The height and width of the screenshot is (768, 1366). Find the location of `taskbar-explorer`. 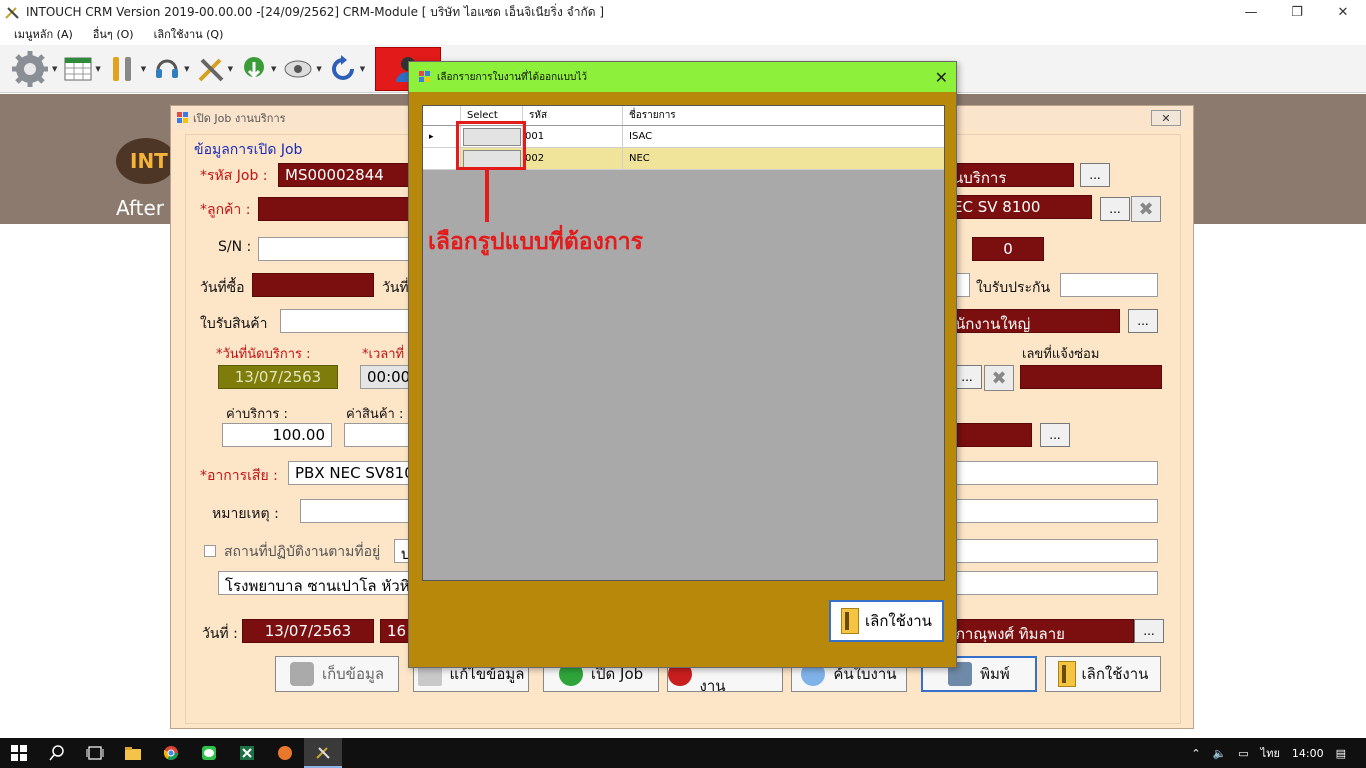

taskbar-explorer is located at coordinates (133, 753).